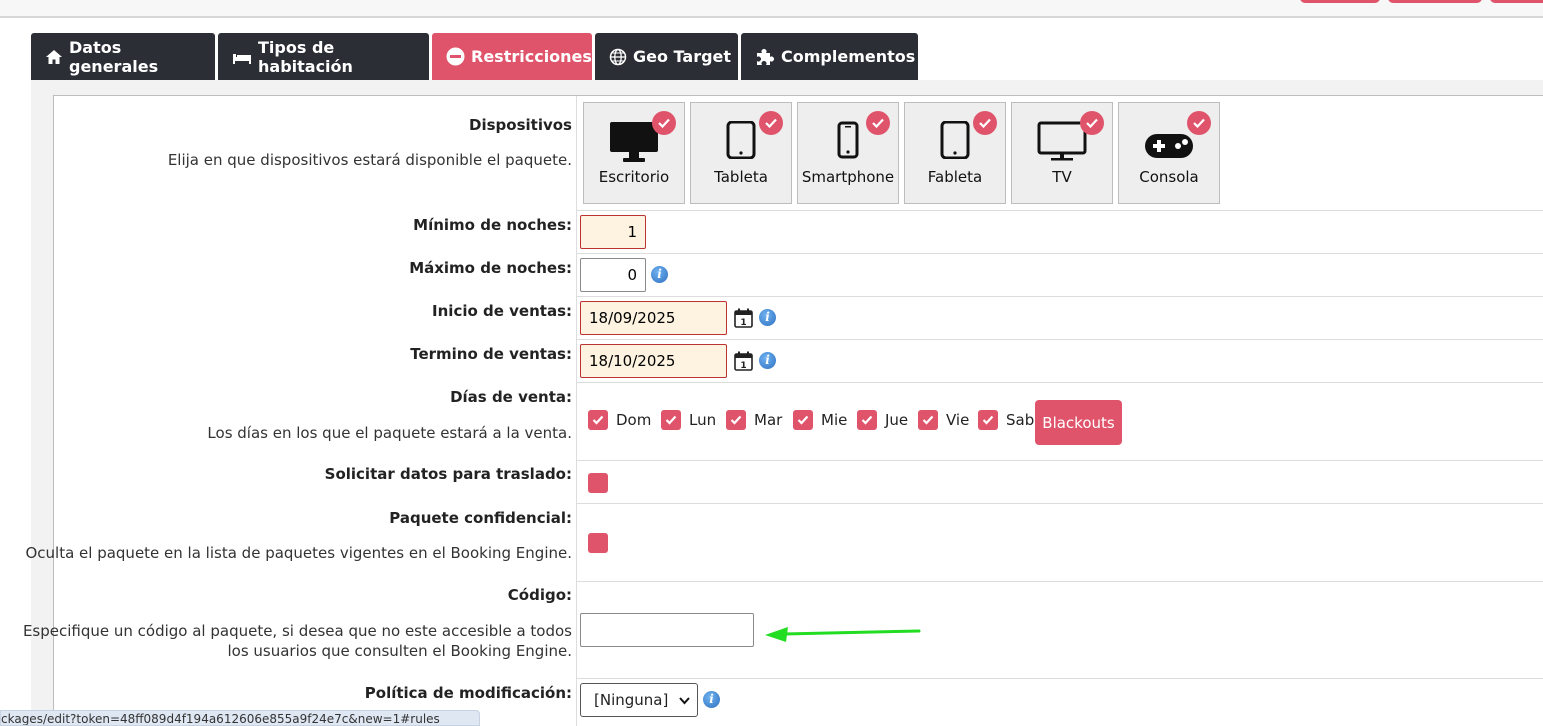  I want to click on confidencial-checkbox, so click(598, 543).